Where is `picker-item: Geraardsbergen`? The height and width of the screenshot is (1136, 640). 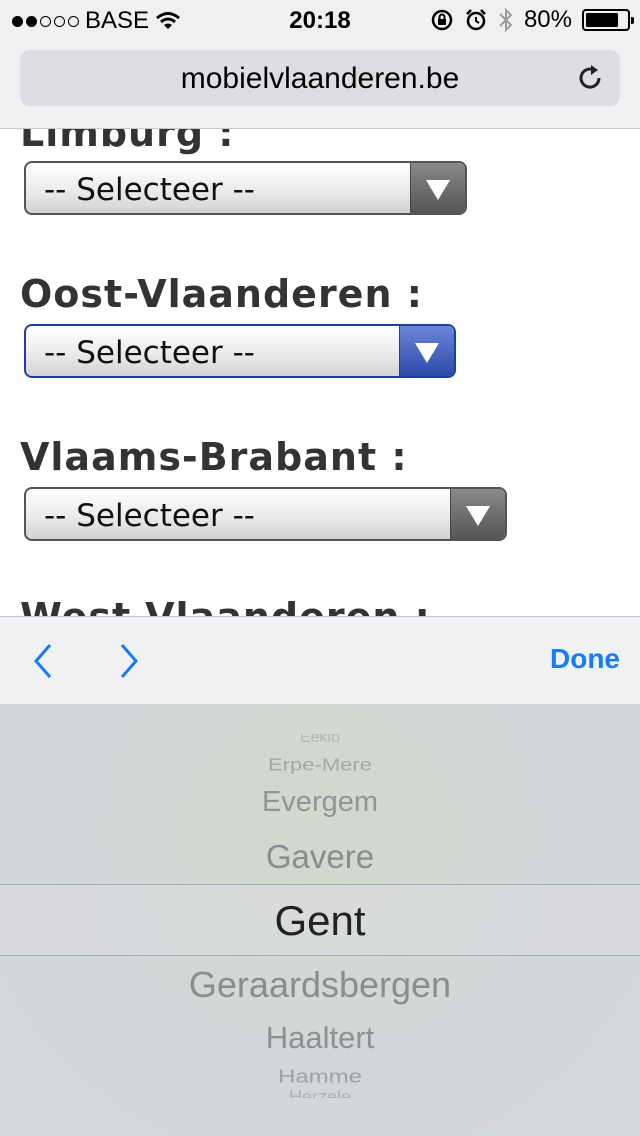
picker-item: Geraardsbergen is located at coordinates (320, 985).